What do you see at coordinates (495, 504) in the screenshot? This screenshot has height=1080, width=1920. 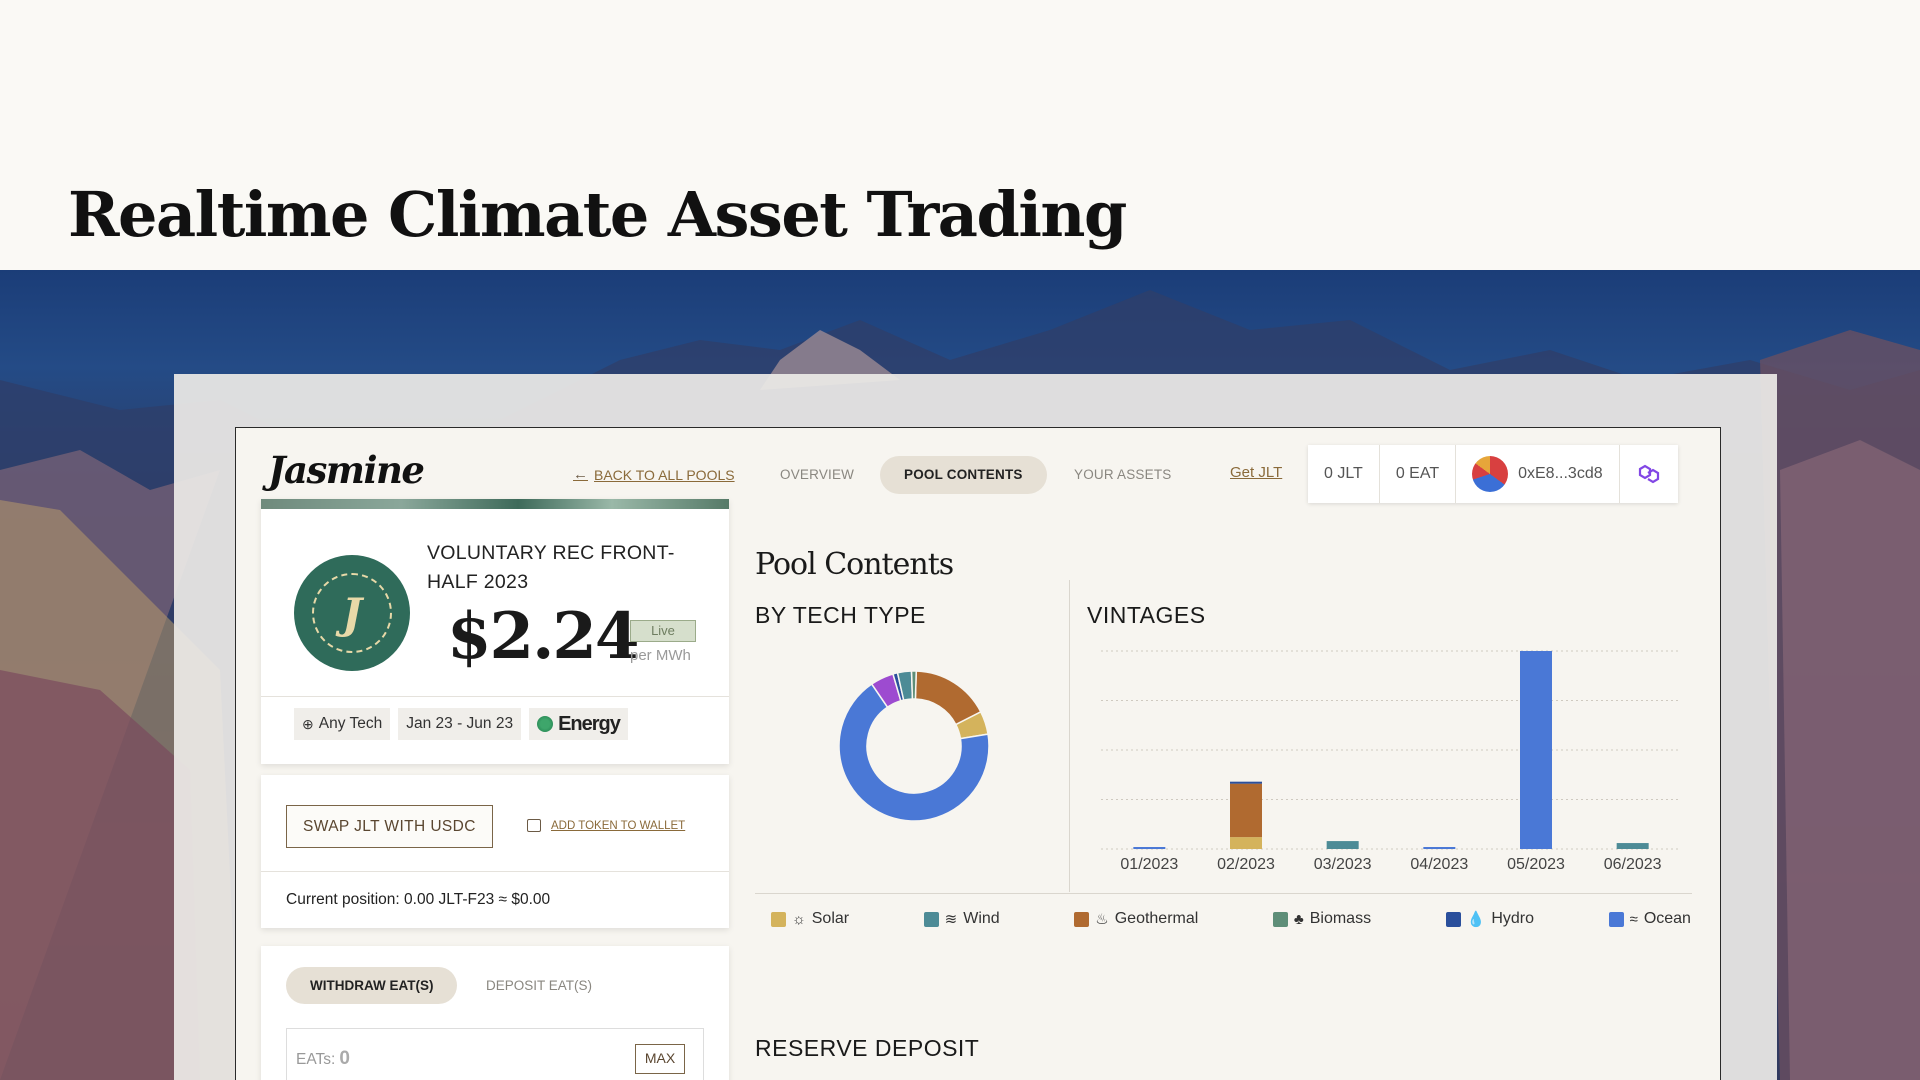 I see `pool-image-strip` at bounding box center [495, 504].